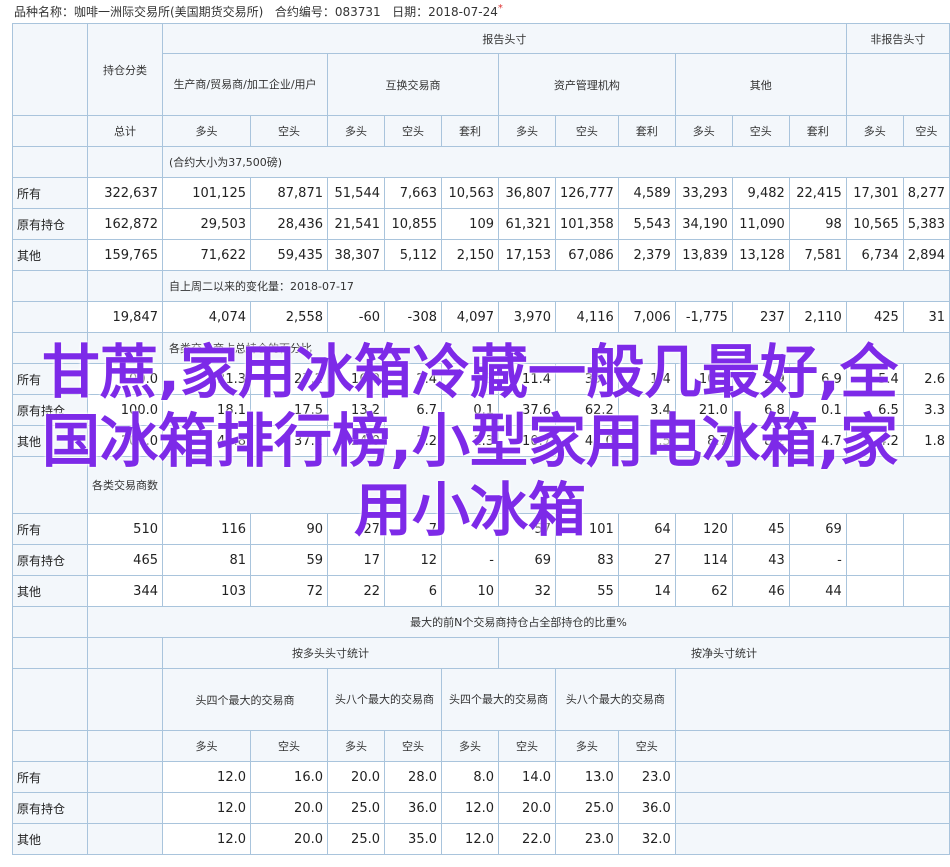 The height and width of the screenshot is (867, 950). What do you see at coordinates (646, 591) in the screenshot?
I see `trader-count-cell: 14` at bounding box center [646, 591].